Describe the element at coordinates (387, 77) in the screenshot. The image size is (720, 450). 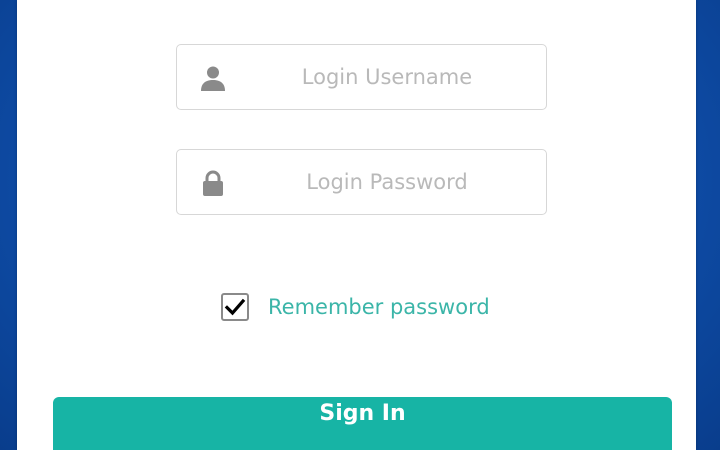
I see `username-input` at that location.